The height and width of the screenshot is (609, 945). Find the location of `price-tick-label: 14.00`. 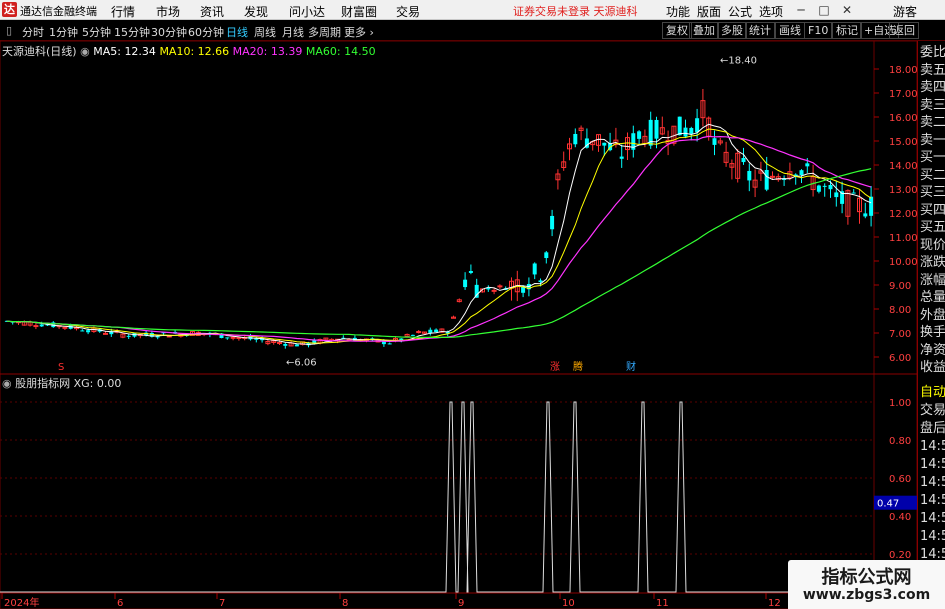

price-tick-label: 14.00 is located at coordinates (903, 166).